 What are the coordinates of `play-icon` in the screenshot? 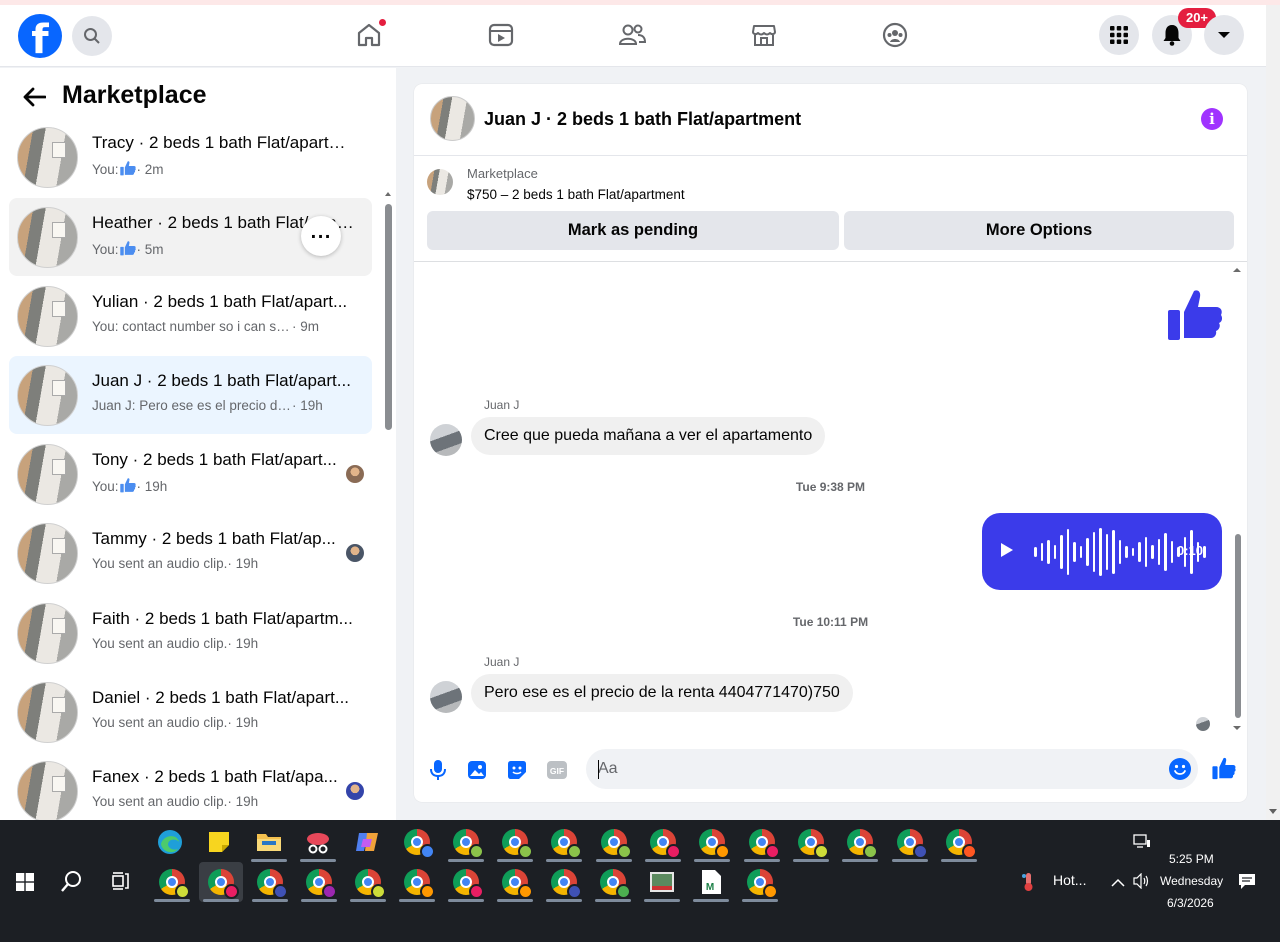 It's located at (1007, 552).